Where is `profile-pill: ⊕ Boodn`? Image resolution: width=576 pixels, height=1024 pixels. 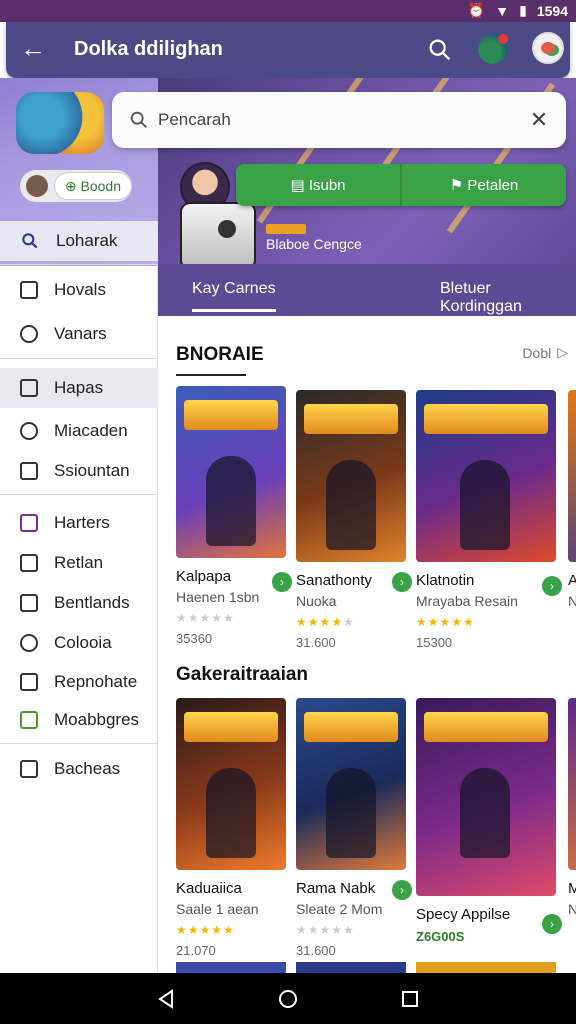
profile-pill: ⊕ Boodn is located at coordinates (76, 186).